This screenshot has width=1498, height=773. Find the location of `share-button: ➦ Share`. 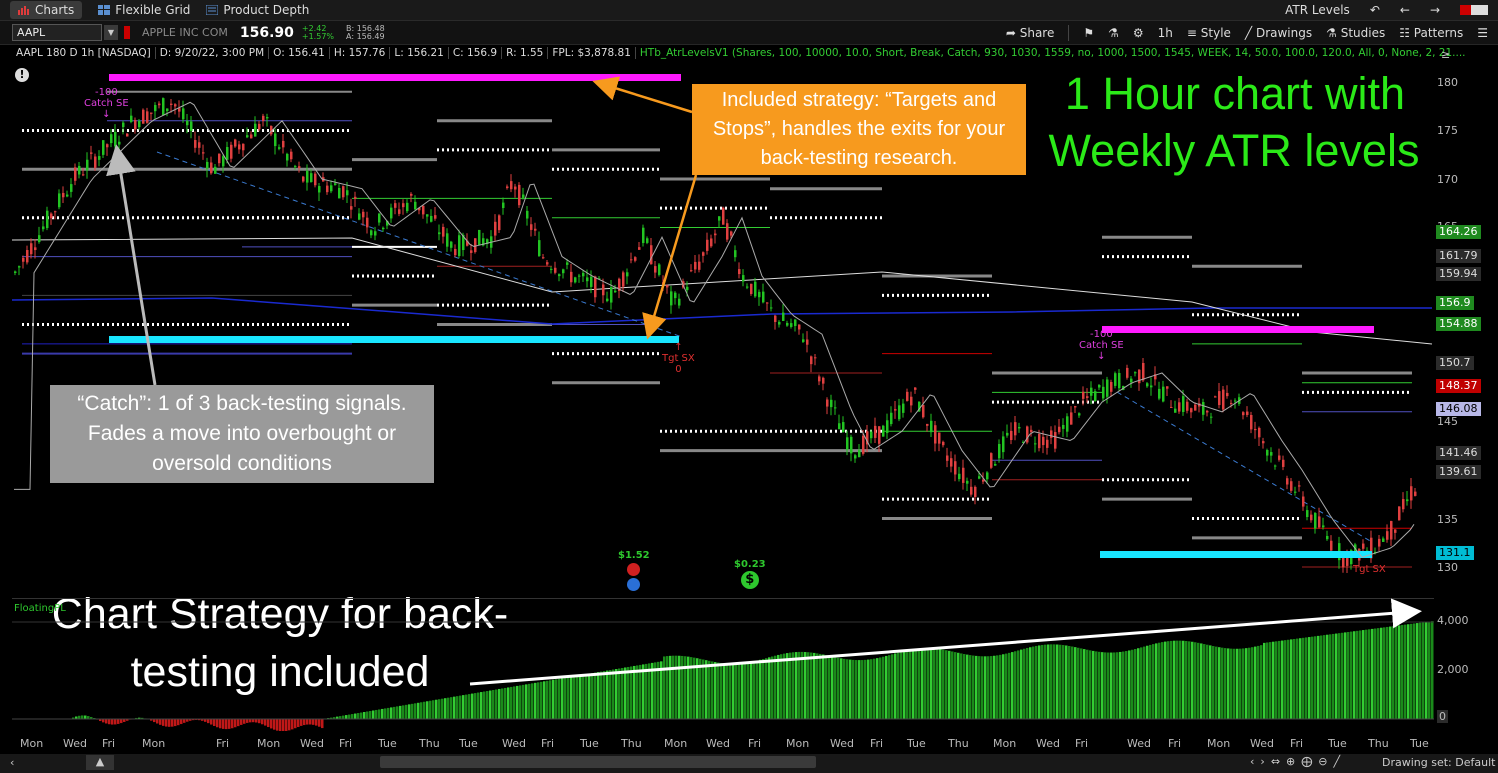

share-button: ➦ Share is located at coordinates (1030, 33).